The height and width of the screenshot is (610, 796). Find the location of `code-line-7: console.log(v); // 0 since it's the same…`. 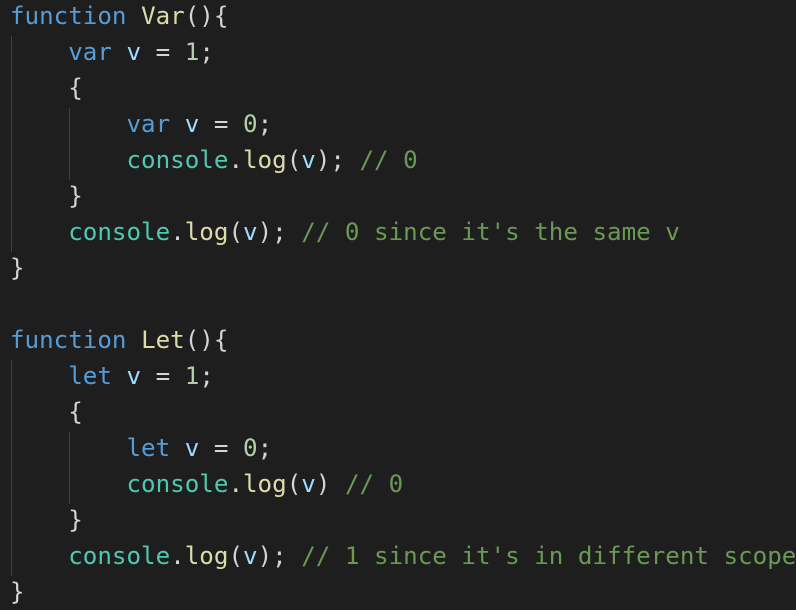

code-line-7: console.log(v); // 0 since it's the same… is located at coordinates (345, 232).